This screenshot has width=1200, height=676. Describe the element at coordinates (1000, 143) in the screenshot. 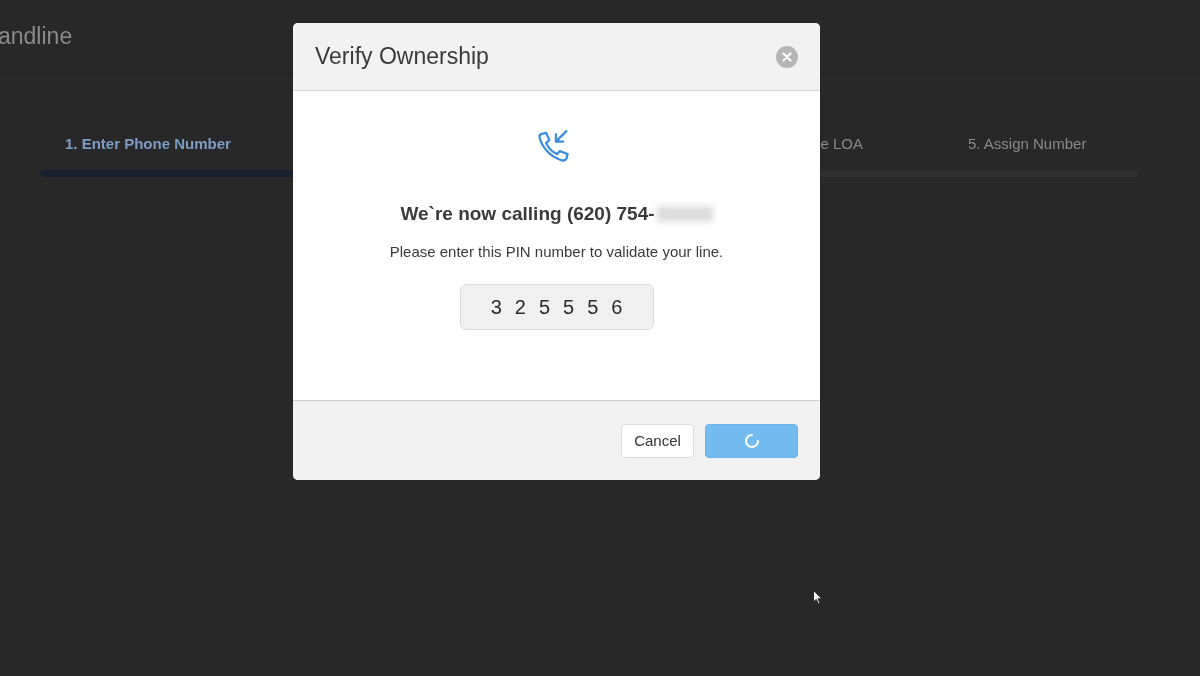

I see `step-label: 5. Assign Number` at that location.